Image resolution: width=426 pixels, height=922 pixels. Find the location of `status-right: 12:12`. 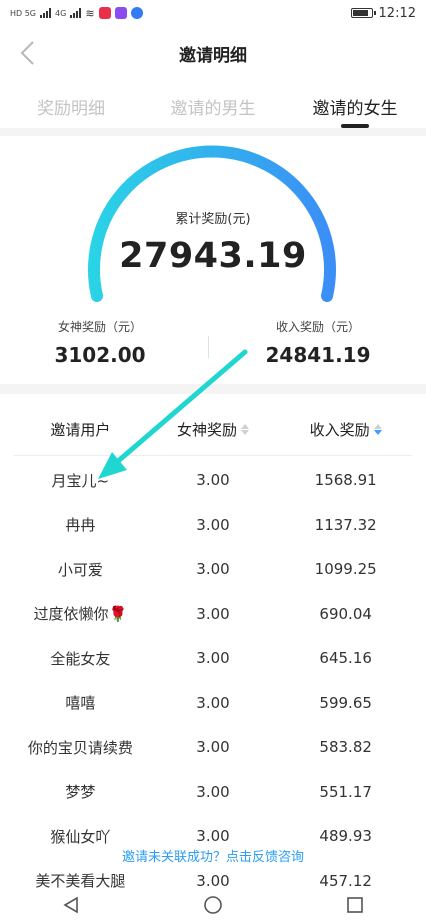

status-right: 12:12 is located at coordinates (383, 13).